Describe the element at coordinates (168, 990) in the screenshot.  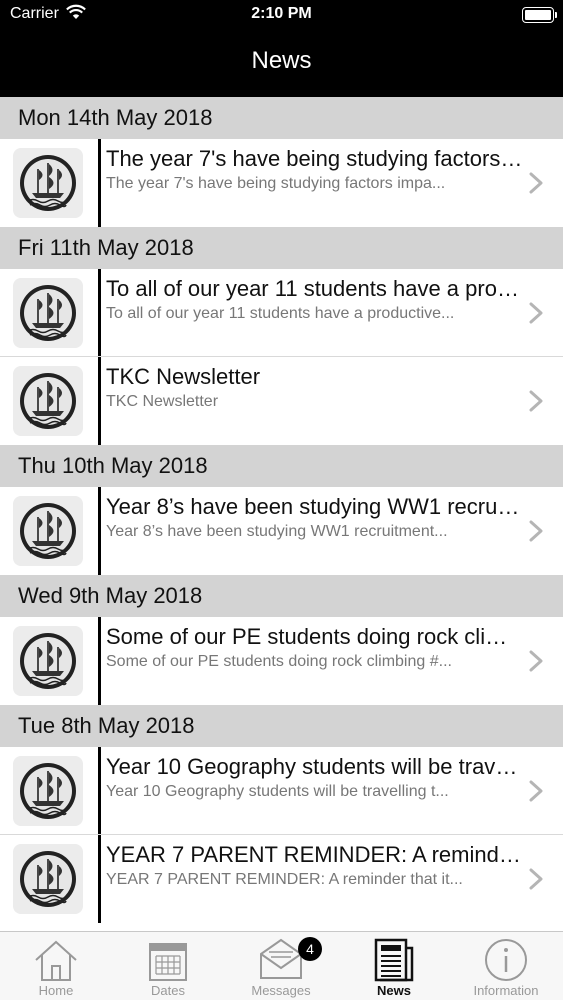
I see `tab-dates-label: Dates` at that location.